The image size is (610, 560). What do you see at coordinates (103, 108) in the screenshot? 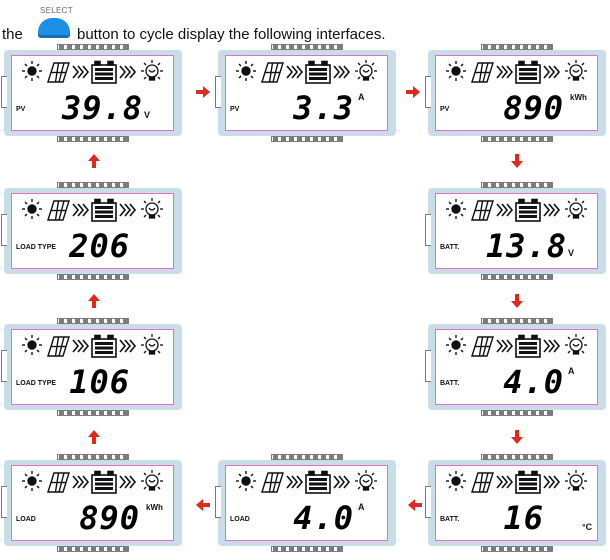
I see `screen-value: 39.8` at bounding box center [103, 108].